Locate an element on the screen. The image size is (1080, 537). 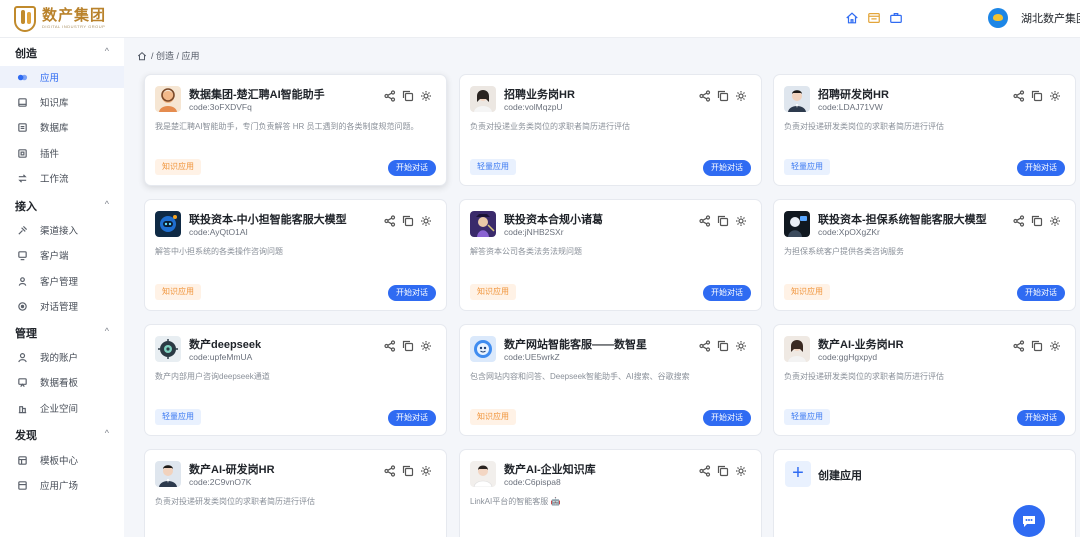
breadcrumb-path: / 创造 / 应用 is located at coordinates (175, 55).